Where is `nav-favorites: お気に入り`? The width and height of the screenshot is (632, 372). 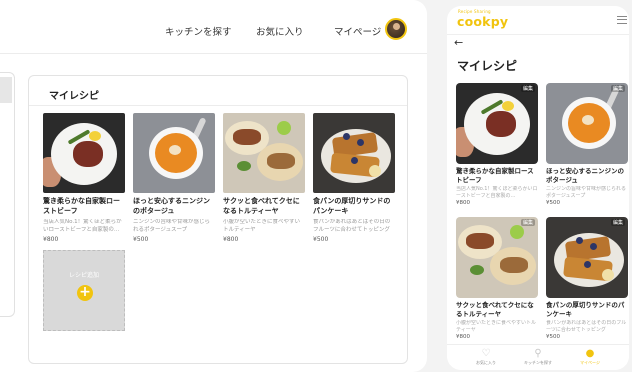
nav-favorites: お気に入り is located at coordinates (280, 31).